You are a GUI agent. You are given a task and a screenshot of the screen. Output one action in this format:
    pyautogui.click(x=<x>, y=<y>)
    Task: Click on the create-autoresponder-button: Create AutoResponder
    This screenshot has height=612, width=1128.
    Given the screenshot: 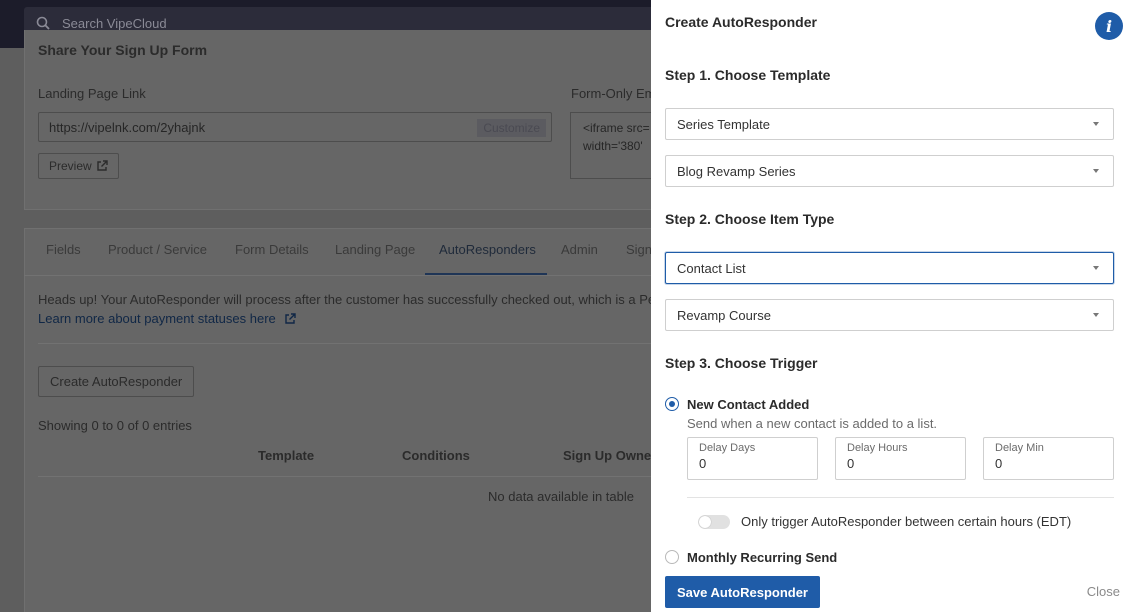 What is the action you would take?
    pyautogui.click(x=116, y=381)
    